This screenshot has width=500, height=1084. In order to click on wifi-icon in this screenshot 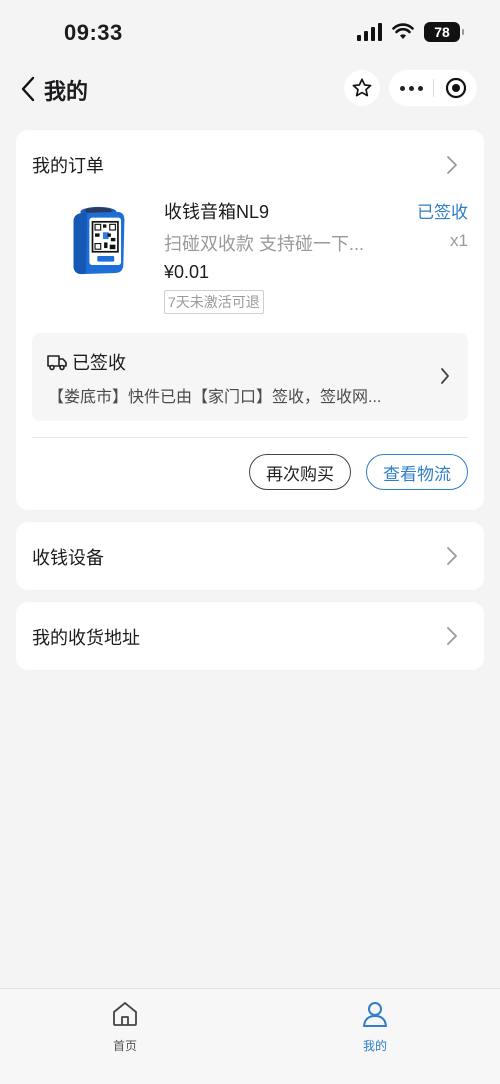, I will do `click(403, 31)`.